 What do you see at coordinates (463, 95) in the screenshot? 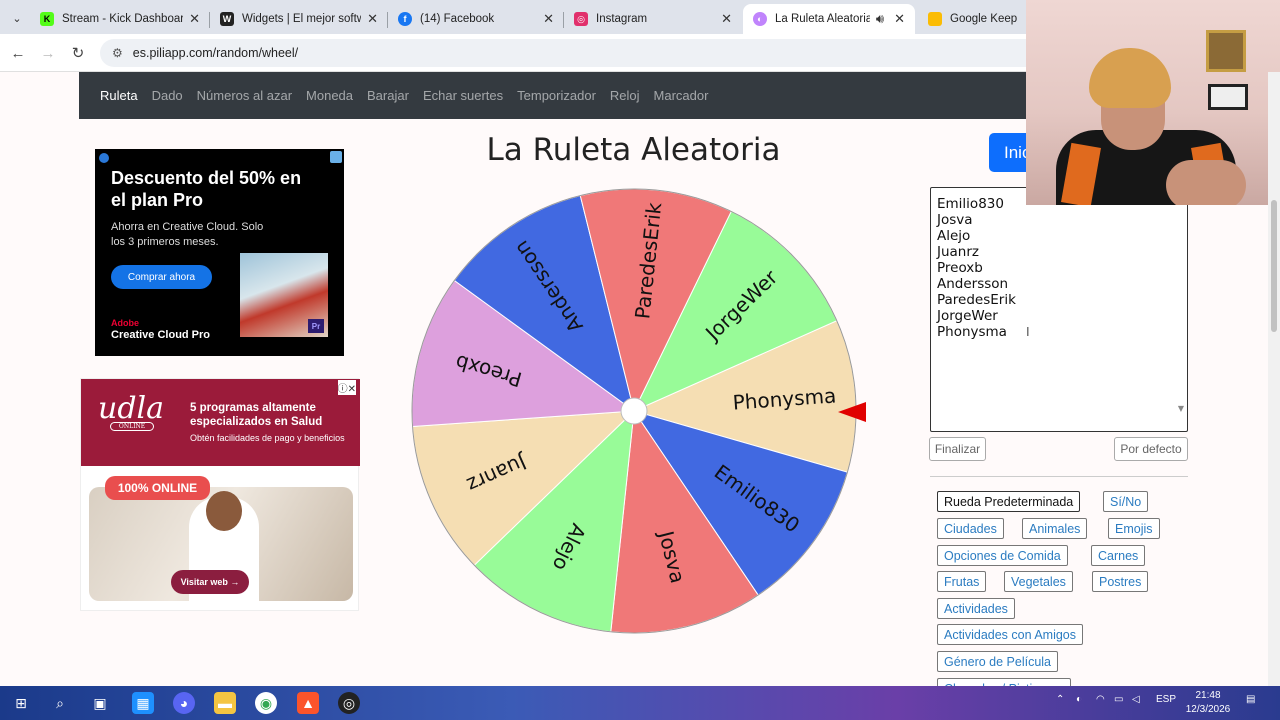
I see `nav-echar-suertes: Echar suertes` at bounding box center [463, 95].